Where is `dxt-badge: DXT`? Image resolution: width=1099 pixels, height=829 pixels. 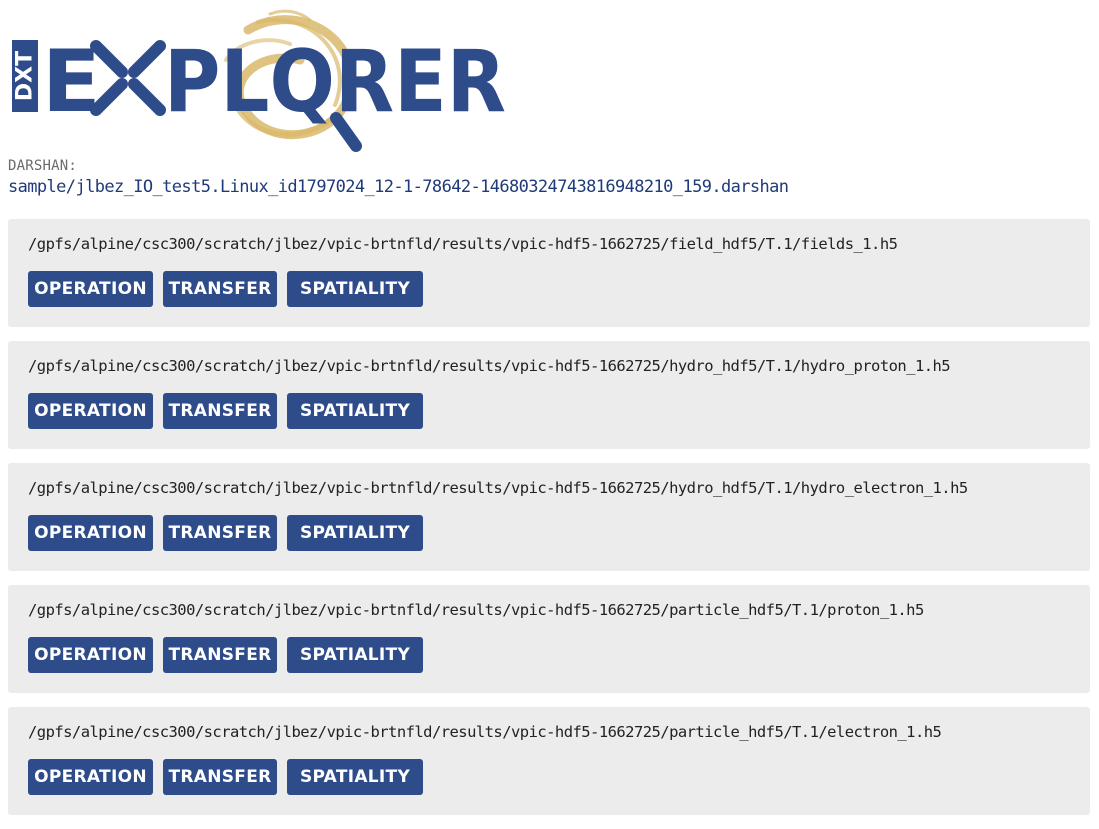
dxt-badge: DXT is located at coordinates (25, 76).